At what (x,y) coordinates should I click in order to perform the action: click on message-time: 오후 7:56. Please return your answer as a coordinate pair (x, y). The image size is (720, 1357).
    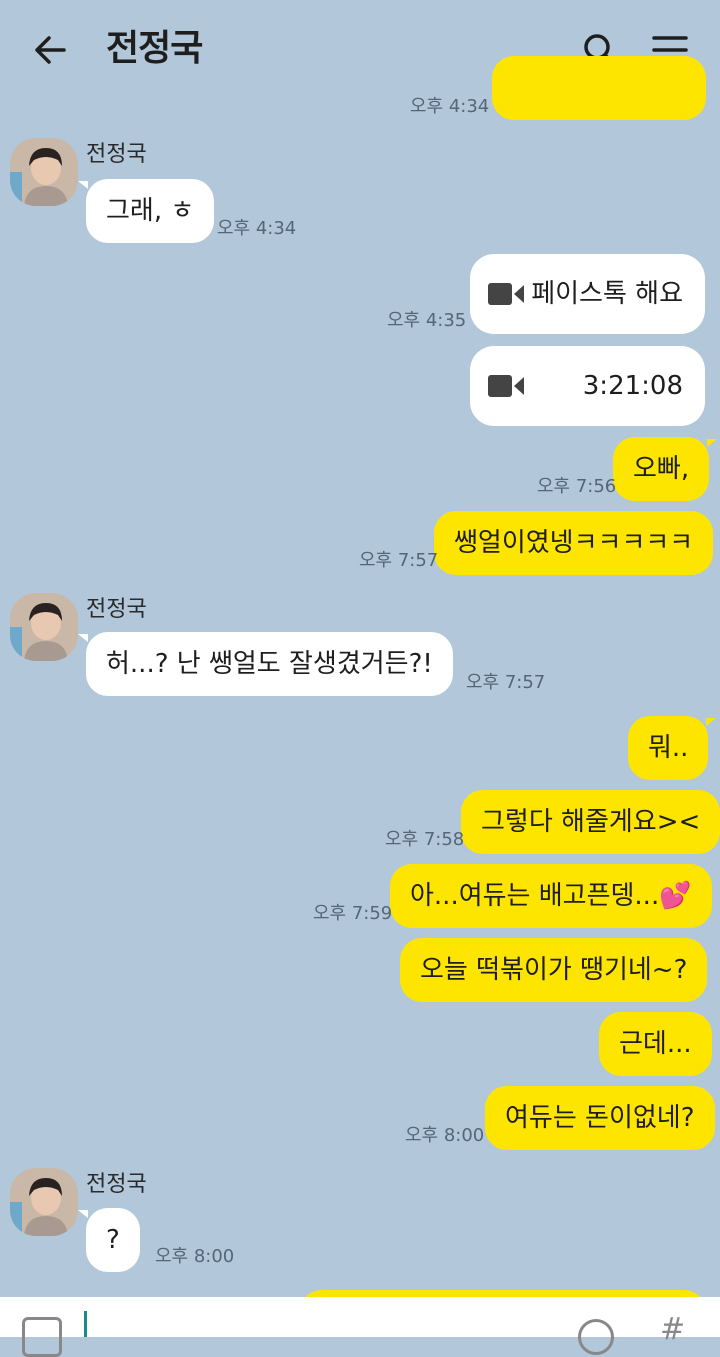
    Looking at the image, I should click on (577, 486).